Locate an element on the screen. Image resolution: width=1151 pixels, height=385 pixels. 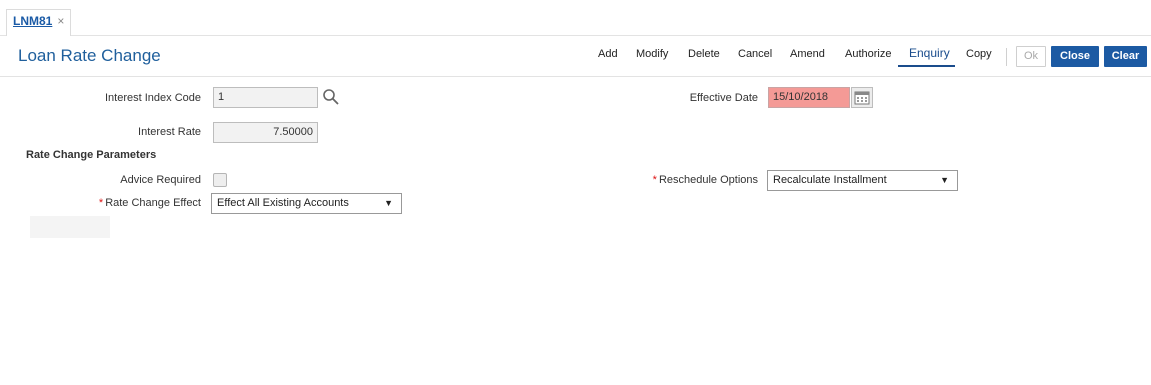
tab-strip: LNM81 × is located at coordinates (575, 18).